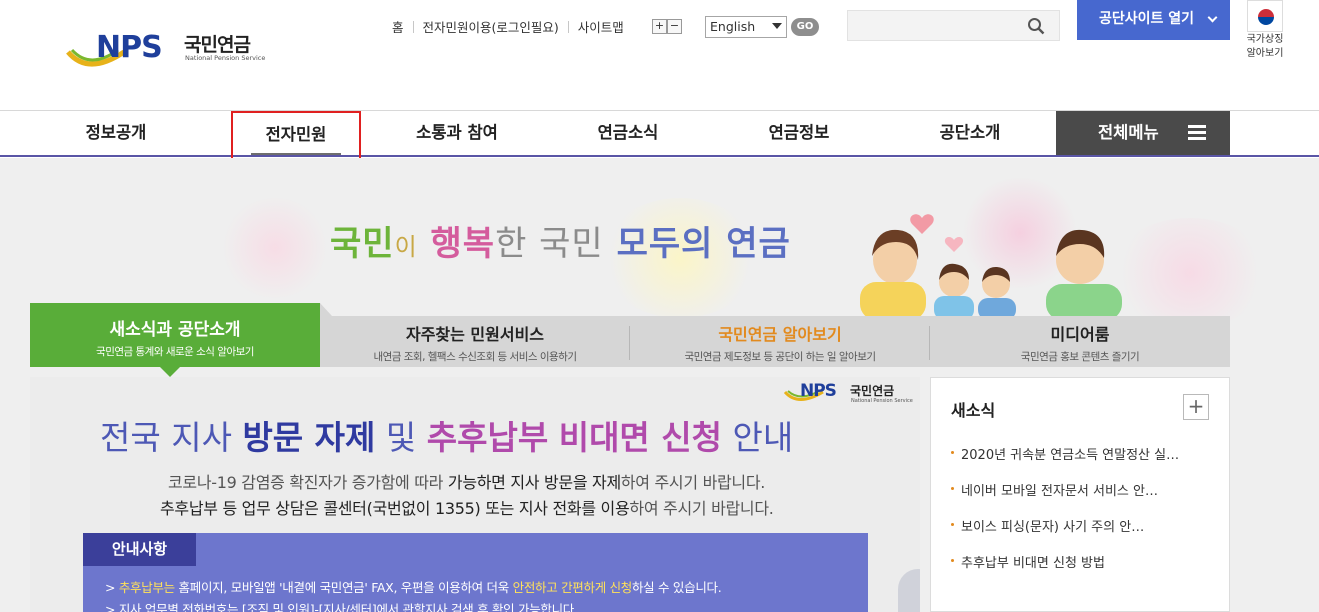  Describe the element at coordinates (572, 587) in the screenshot. I see `text-part: 안전하고 간편하게 신청` at that location.